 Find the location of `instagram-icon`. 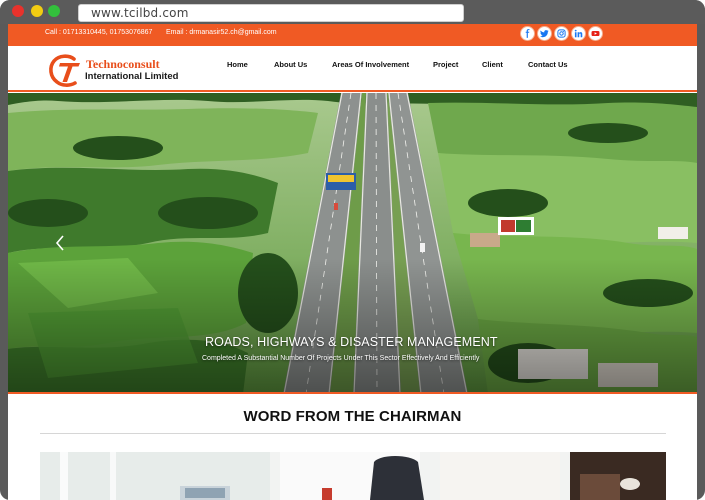

instagram-icon is located at coordinates (561, 33).